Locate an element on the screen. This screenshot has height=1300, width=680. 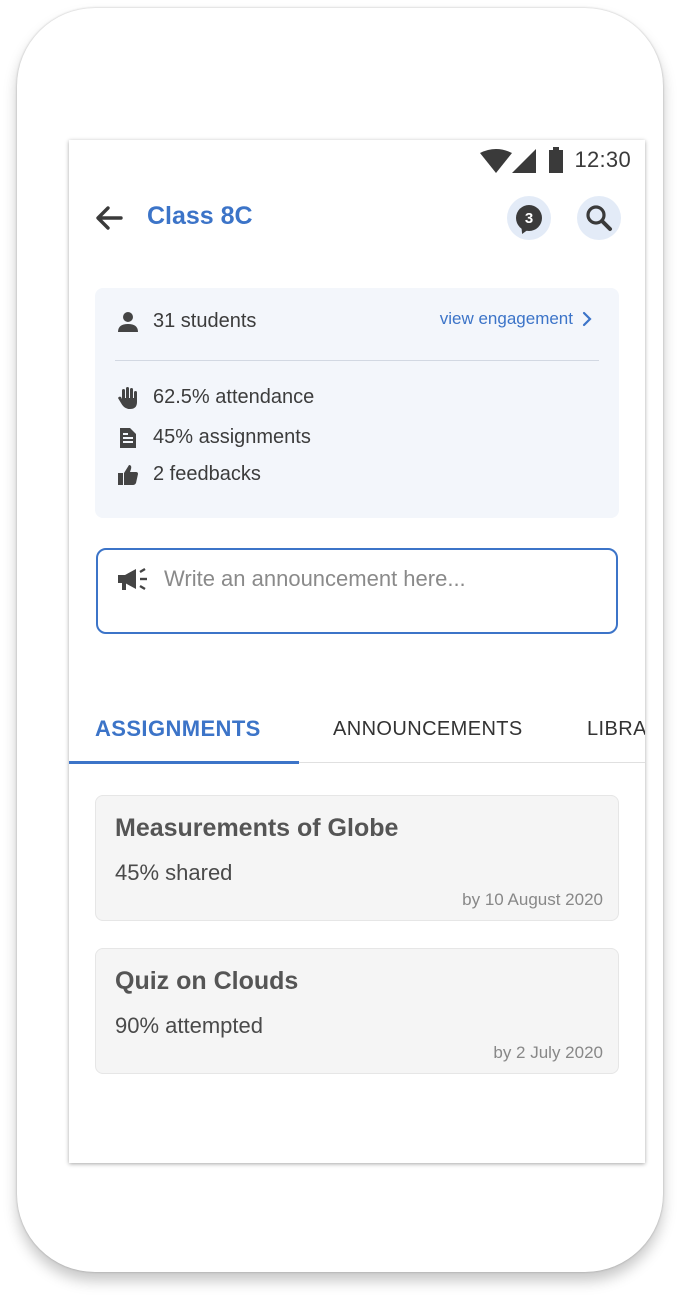
search-icon is located at coordinates (599, 218).